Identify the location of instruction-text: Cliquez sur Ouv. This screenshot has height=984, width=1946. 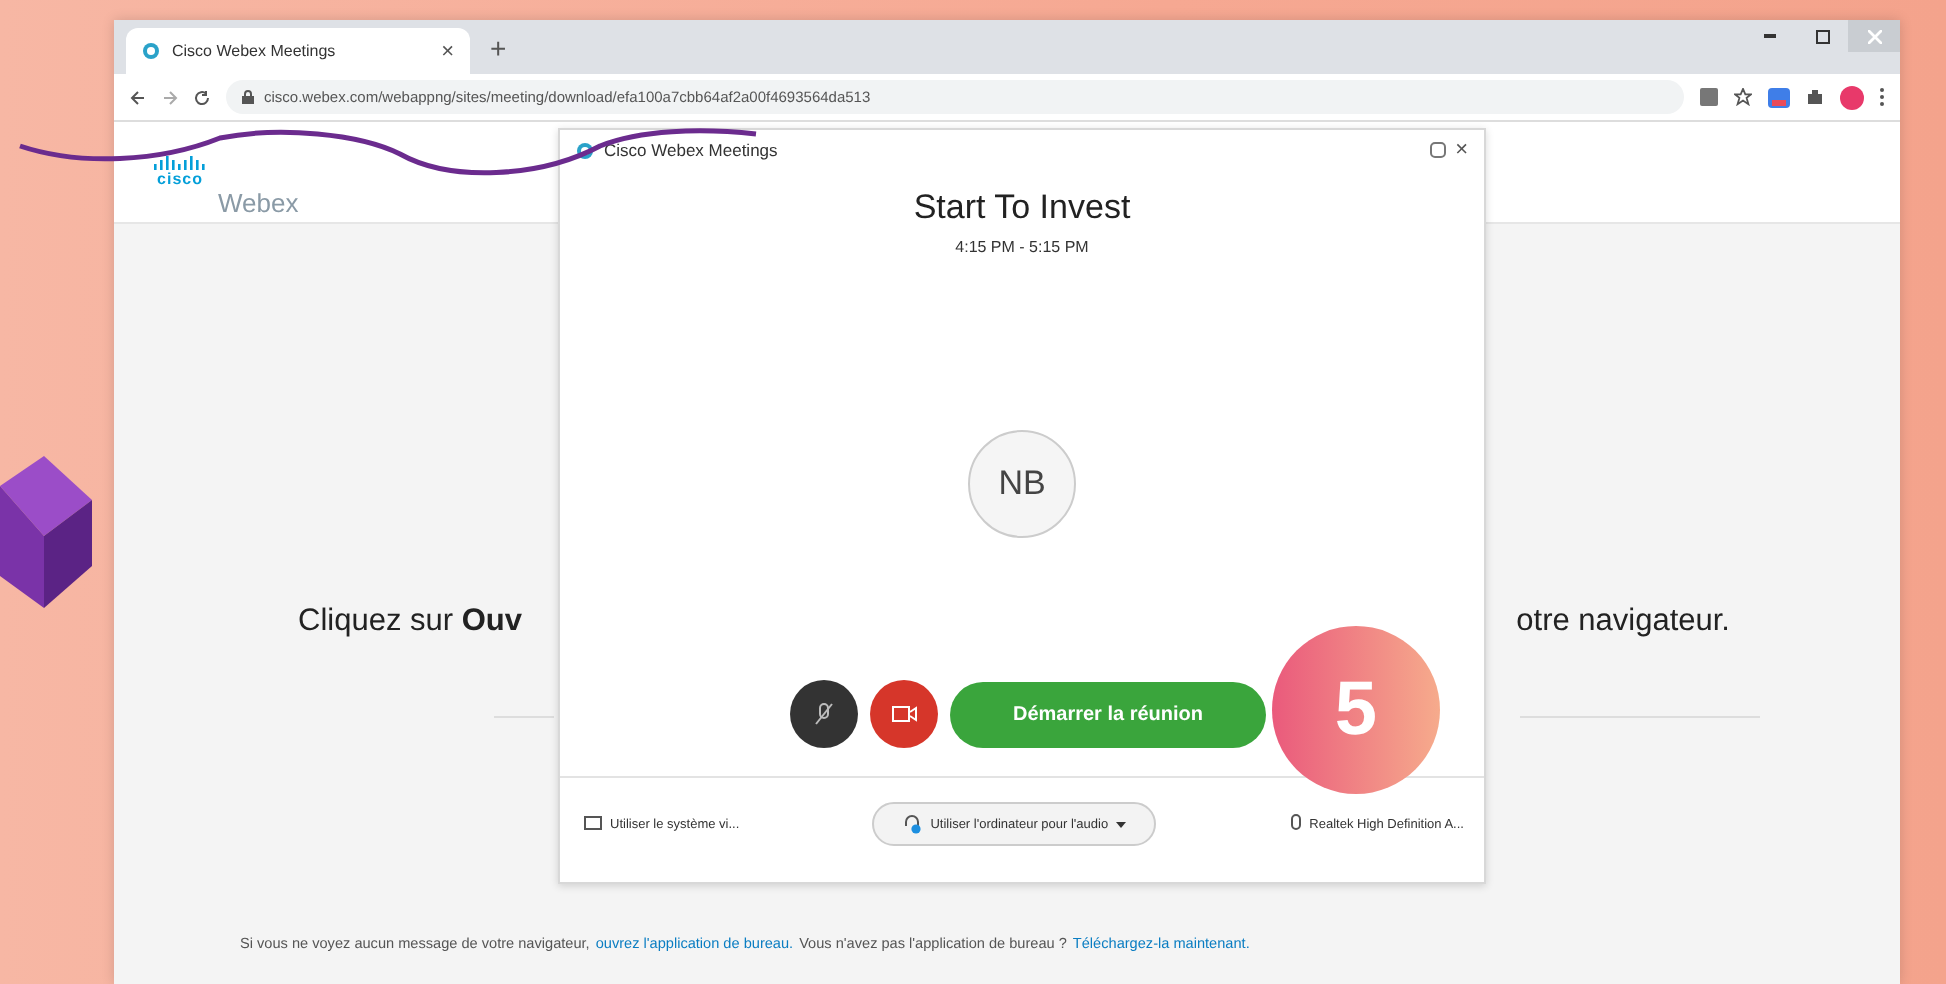
(410, 622).